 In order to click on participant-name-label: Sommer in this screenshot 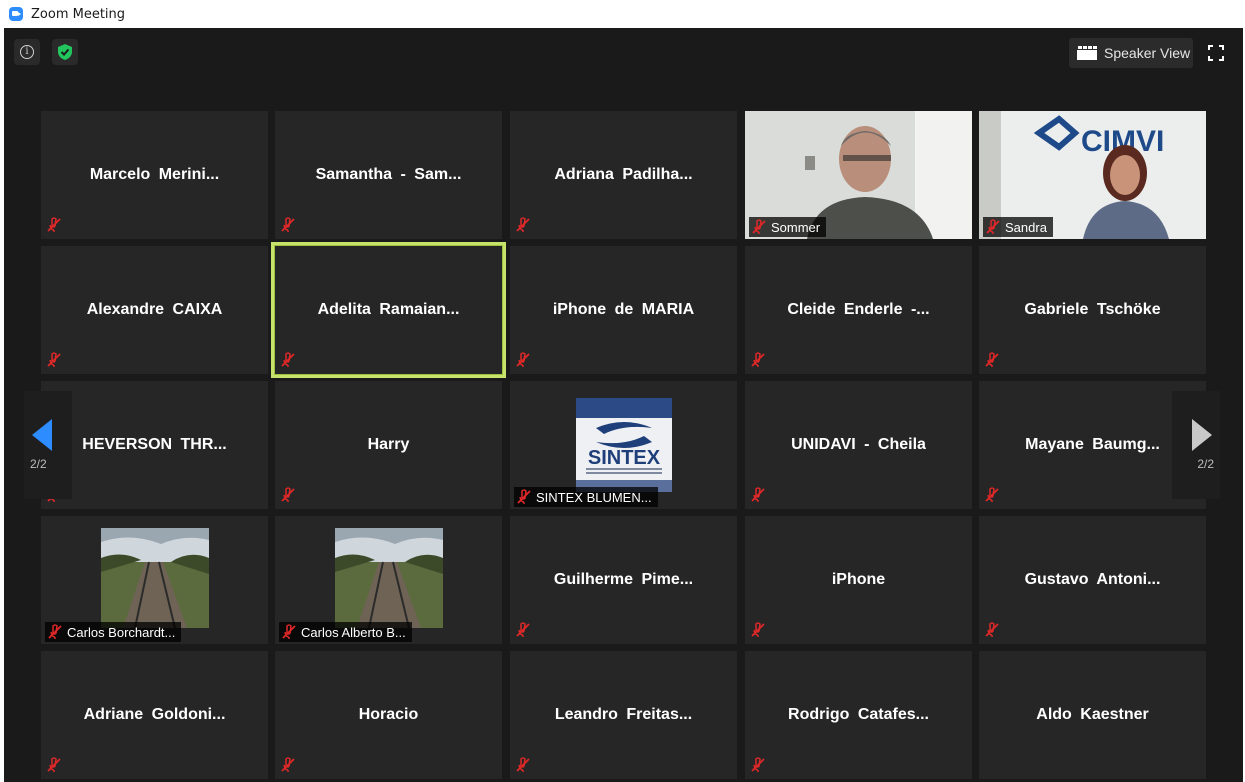, I will do `click(788, 227)`.